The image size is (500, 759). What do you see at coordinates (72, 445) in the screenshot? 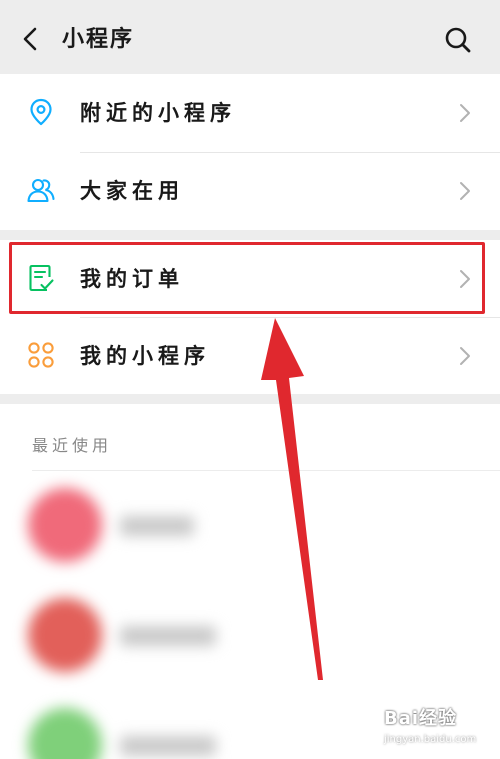
I see `recent-section-title: 最近使用` at bounding box center [72, 445].